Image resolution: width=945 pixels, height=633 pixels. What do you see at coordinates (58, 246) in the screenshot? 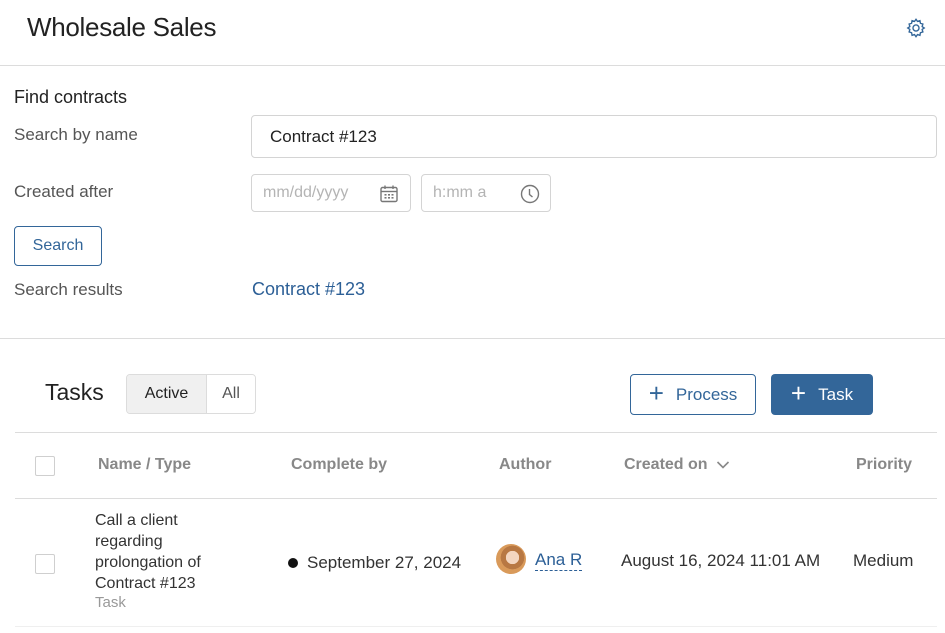
I see `search-button: Search` at bounding box center [58, 246].